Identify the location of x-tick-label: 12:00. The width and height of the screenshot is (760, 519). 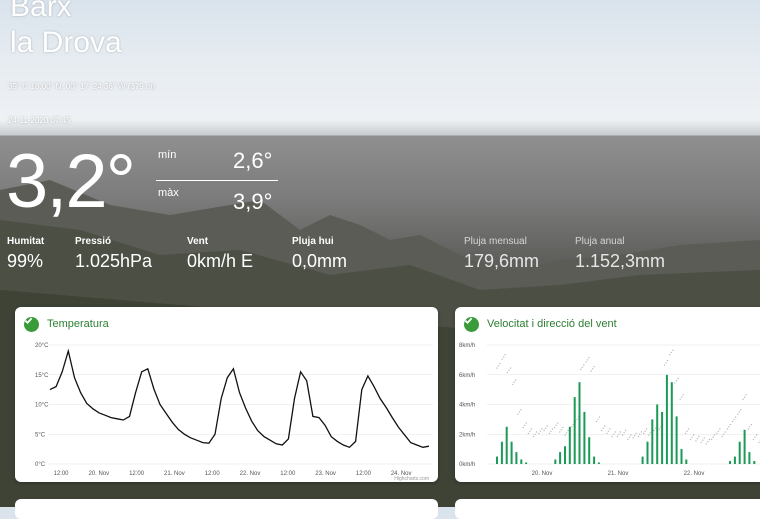
(213, 474).